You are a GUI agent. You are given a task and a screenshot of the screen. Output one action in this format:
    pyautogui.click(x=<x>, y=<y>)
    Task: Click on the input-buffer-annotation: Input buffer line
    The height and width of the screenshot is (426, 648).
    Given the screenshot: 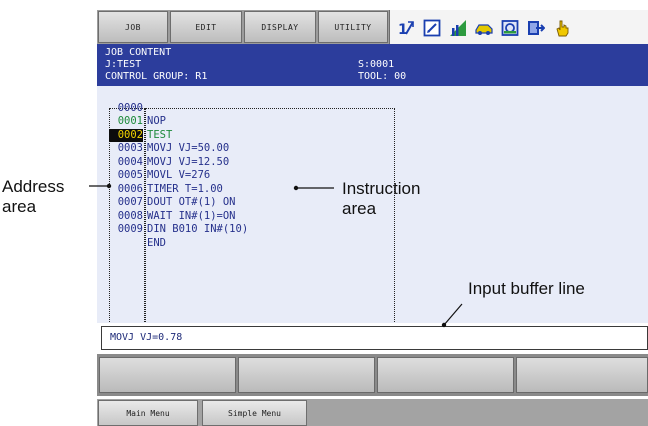 What is the action you would take?
    pyautogui.click(x=526, y=288)
    